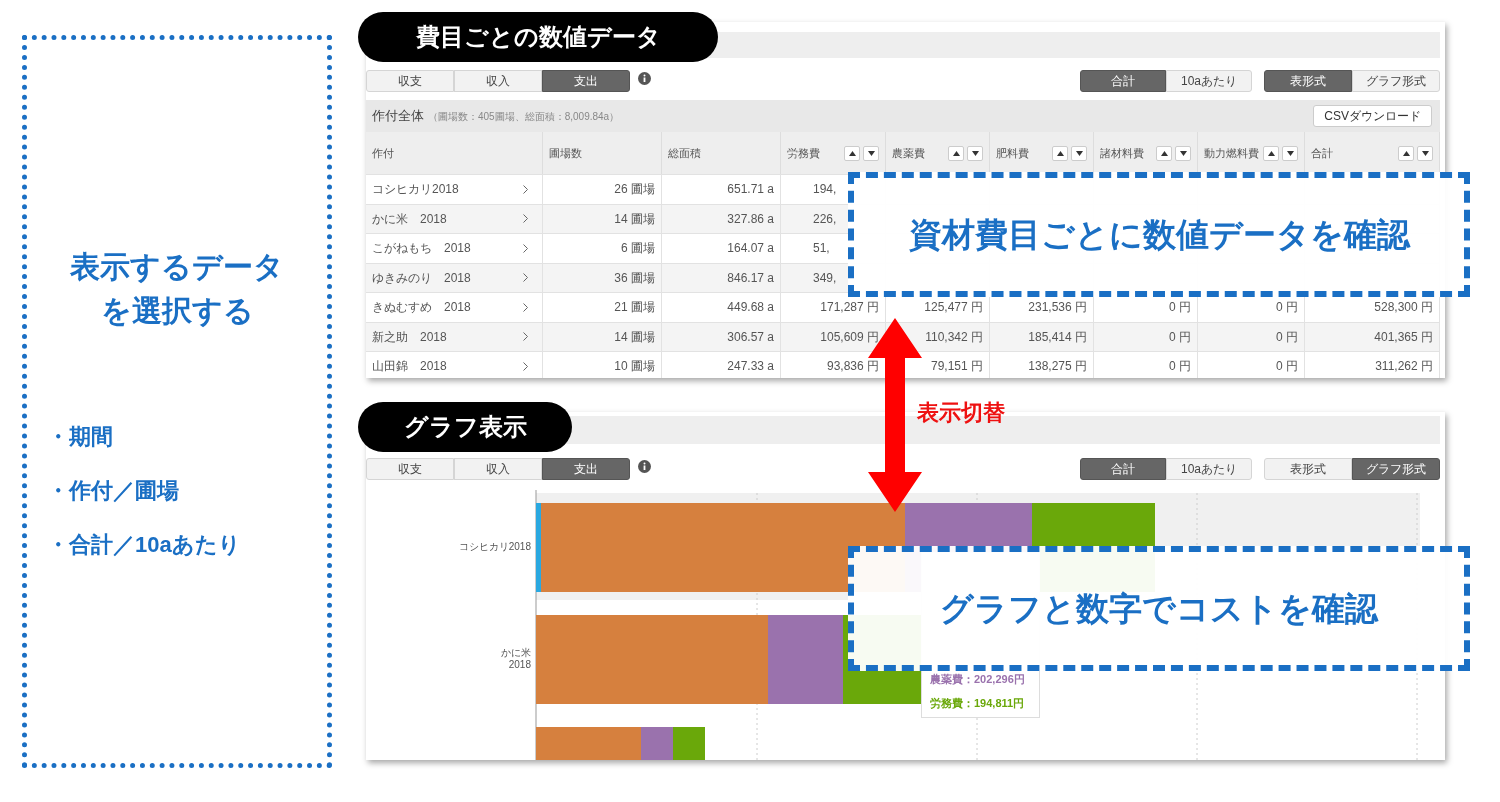 Image resolution: width=1500 pixels, height=802 pixels. Describe the element at coordinates (1403, 308) in the screenshot. I see `table-cell-text: 528,300 円` at that location.